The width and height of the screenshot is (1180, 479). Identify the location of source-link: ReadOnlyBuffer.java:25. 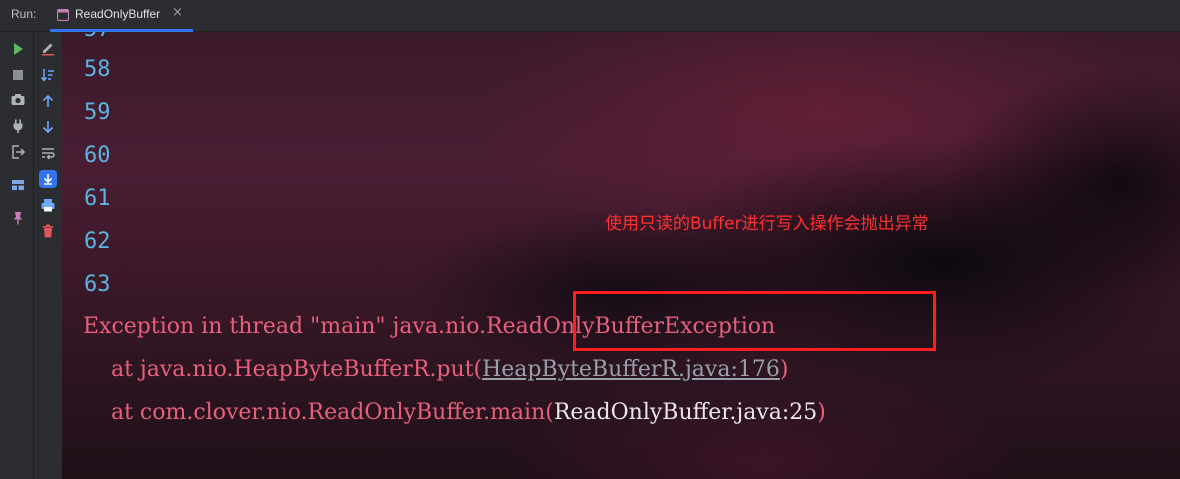
(685, 412).